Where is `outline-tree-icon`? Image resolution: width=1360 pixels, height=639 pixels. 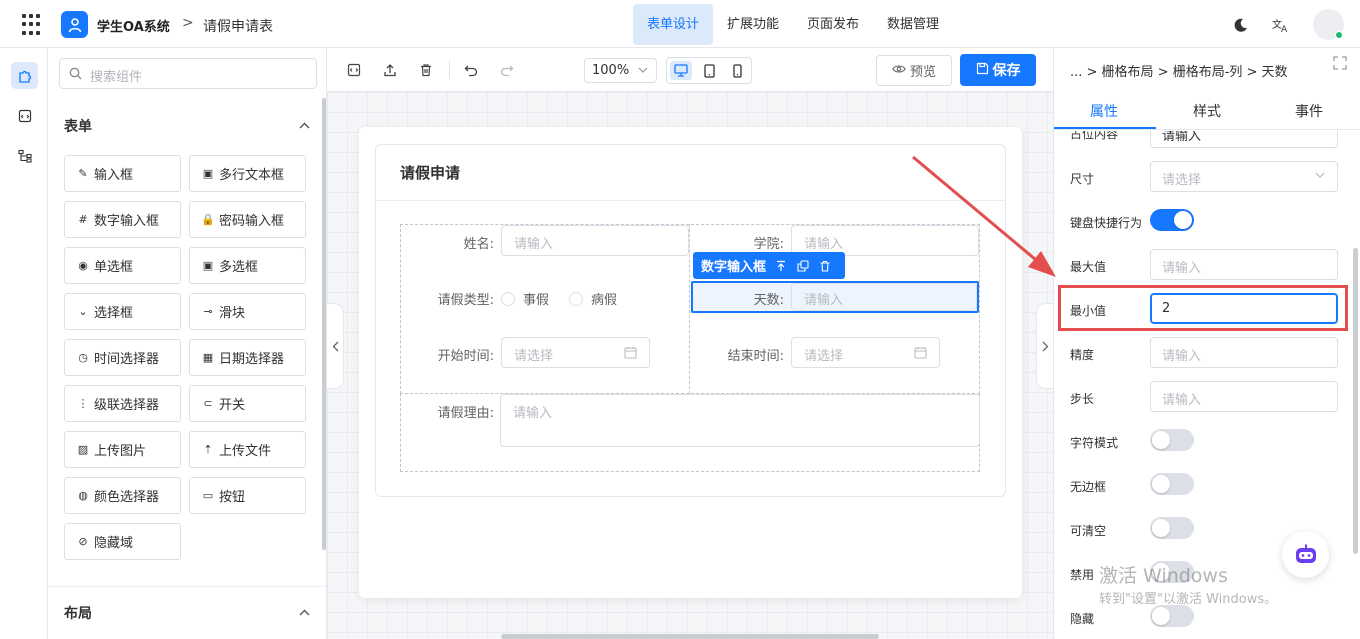
outline-tree-icon is located at coordinates (24, 155).